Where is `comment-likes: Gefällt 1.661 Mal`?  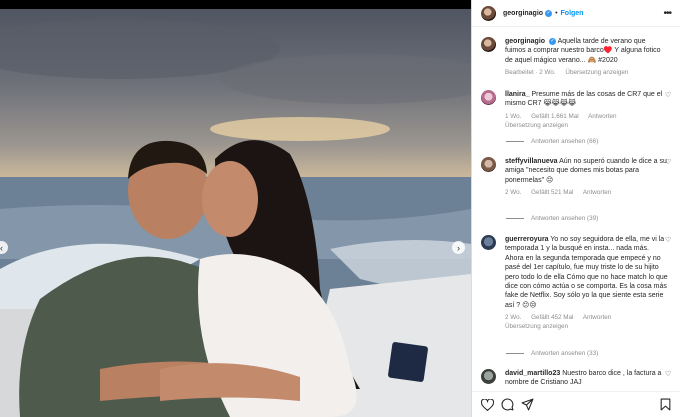
comment-likes: Gefällt 1.661 Mal is located at coordinates (555, 116).